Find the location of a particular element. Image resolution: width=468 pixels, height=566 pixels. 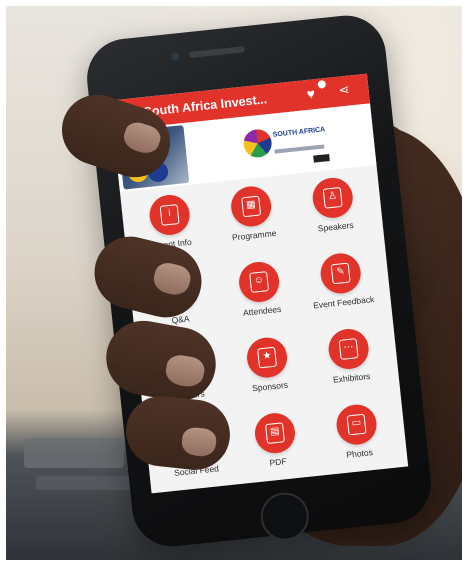

tile-label: Attendees is located at coordinates (262, 310).